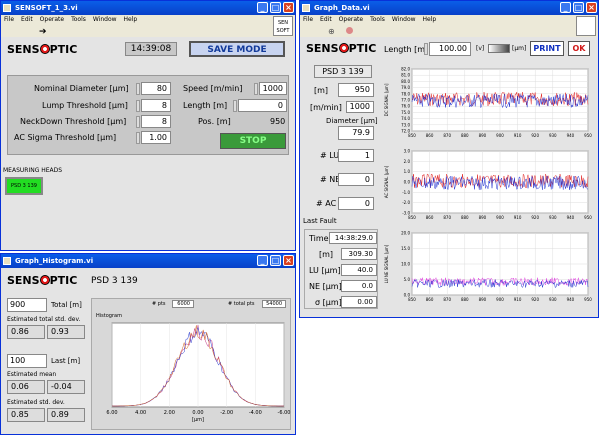 The width and height of the screenshot is (600, 436). What do you see at coordinates (148, 8) in the screenshot?
I see `title-bar: SENSOFT_1_3.vi _ □ ×` at bounding box center [148, 8].